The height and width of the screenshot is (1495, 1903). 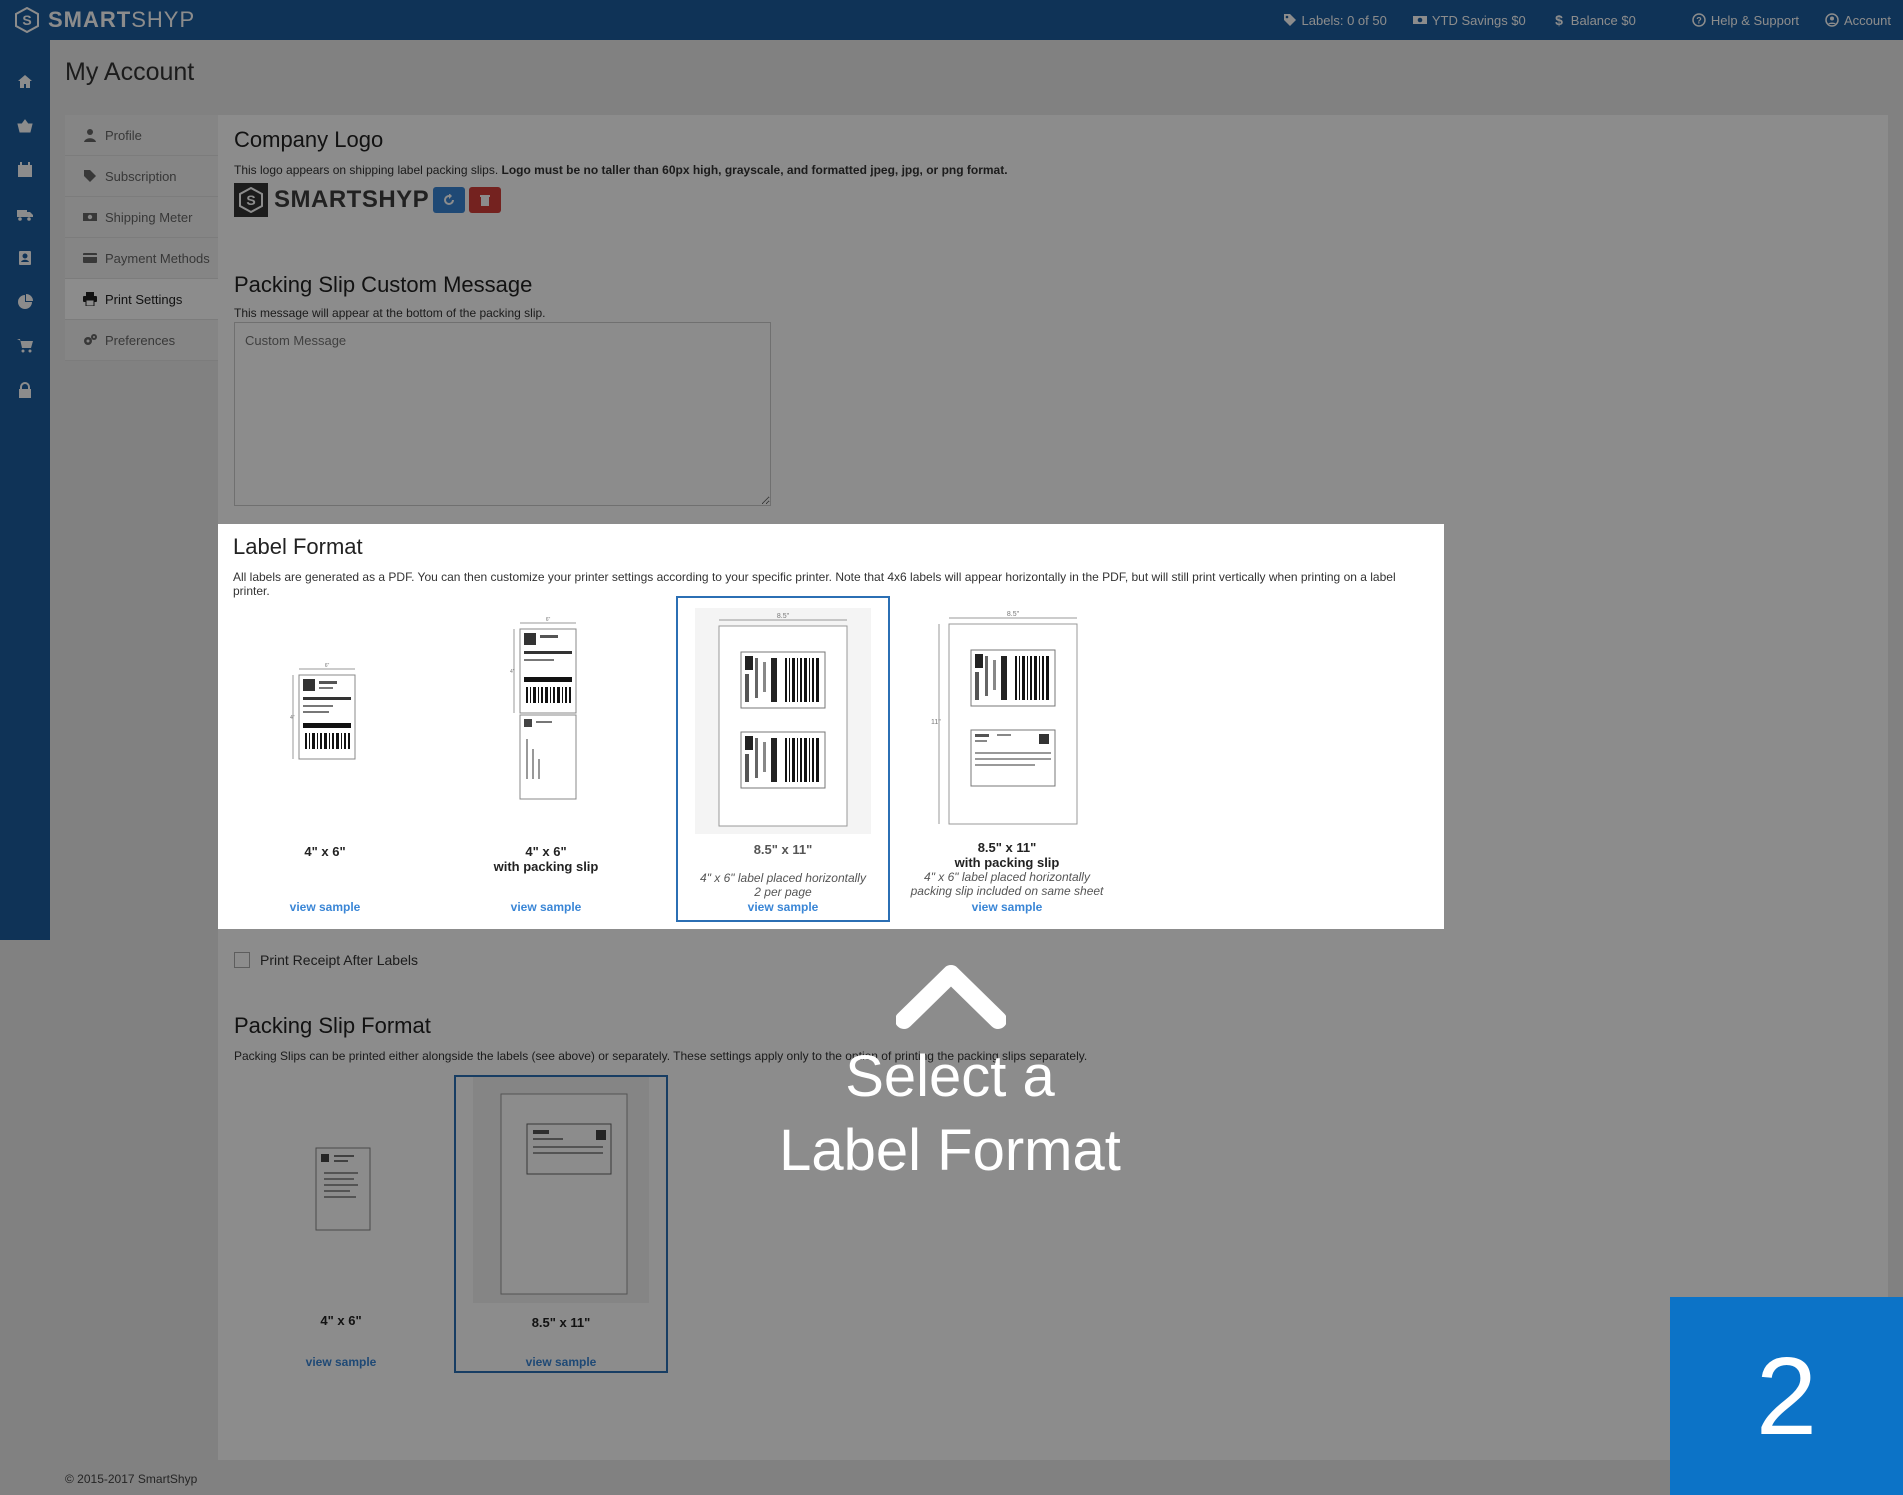 I want to click on truck-icon, so click(x=25, y=215).